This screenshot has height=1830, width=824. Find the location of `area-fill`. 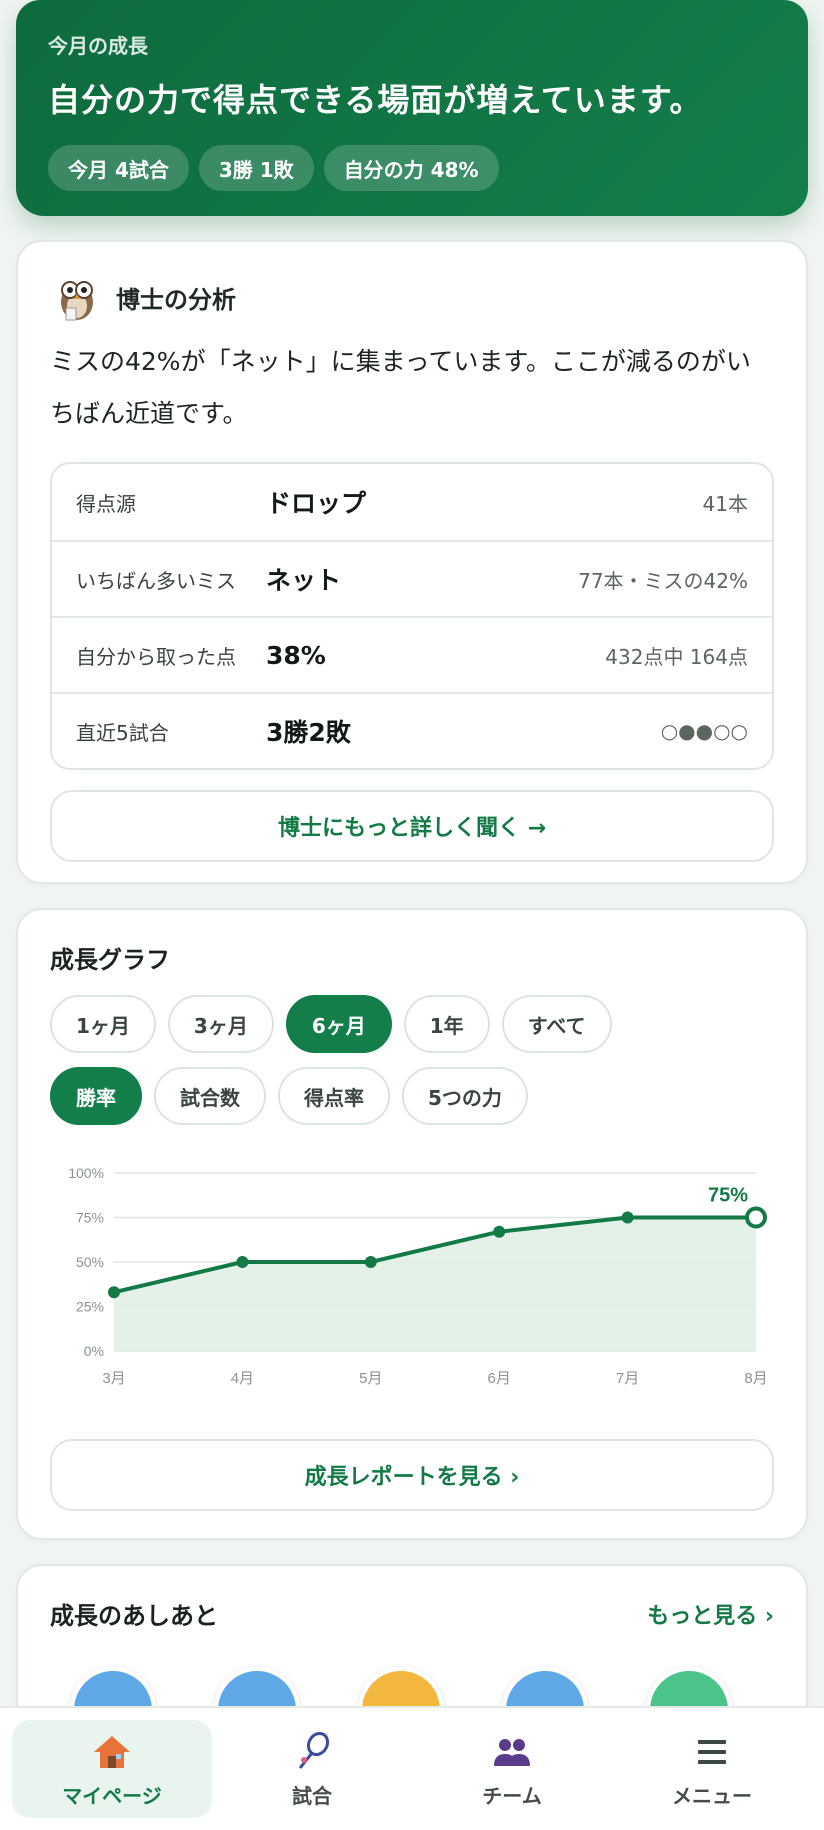

area-fill is located at coordinates (435, 1284).